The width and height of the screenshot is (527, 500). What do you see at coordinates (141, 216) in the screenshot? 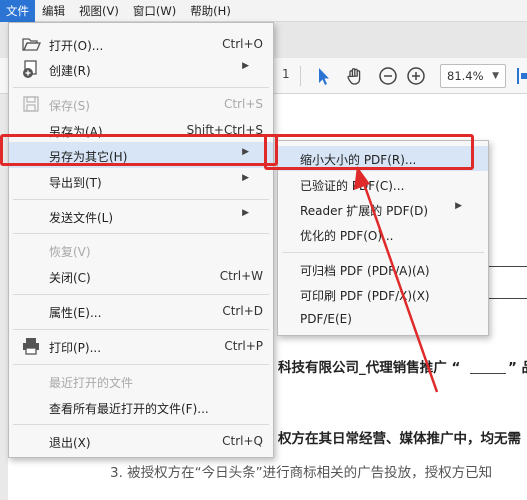
I see `menu-item-send-file: 发送文件(L) ▶` at bounding box center [141, 216].